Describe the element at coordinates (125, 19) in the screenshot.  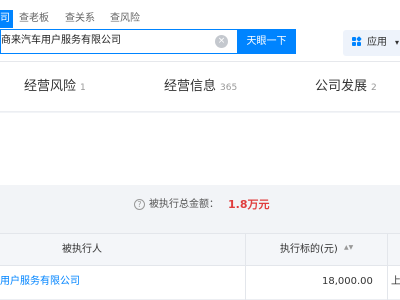
I see `search-tab-risk: 查风险` at that location.